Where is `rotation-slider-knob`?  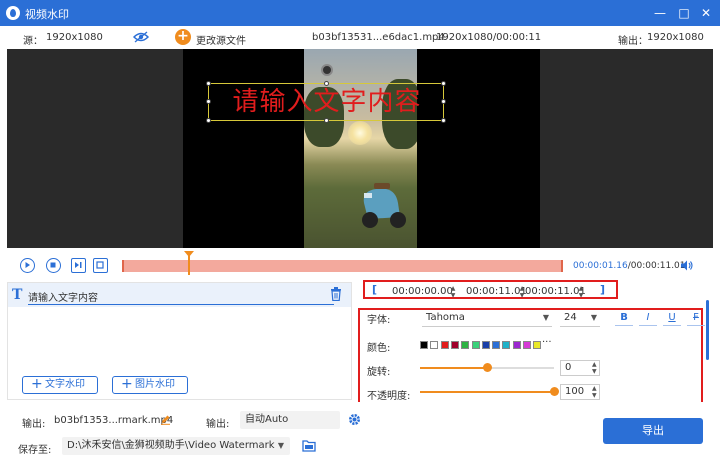
rotation-slider-knob is located at coordinates (487, 367).